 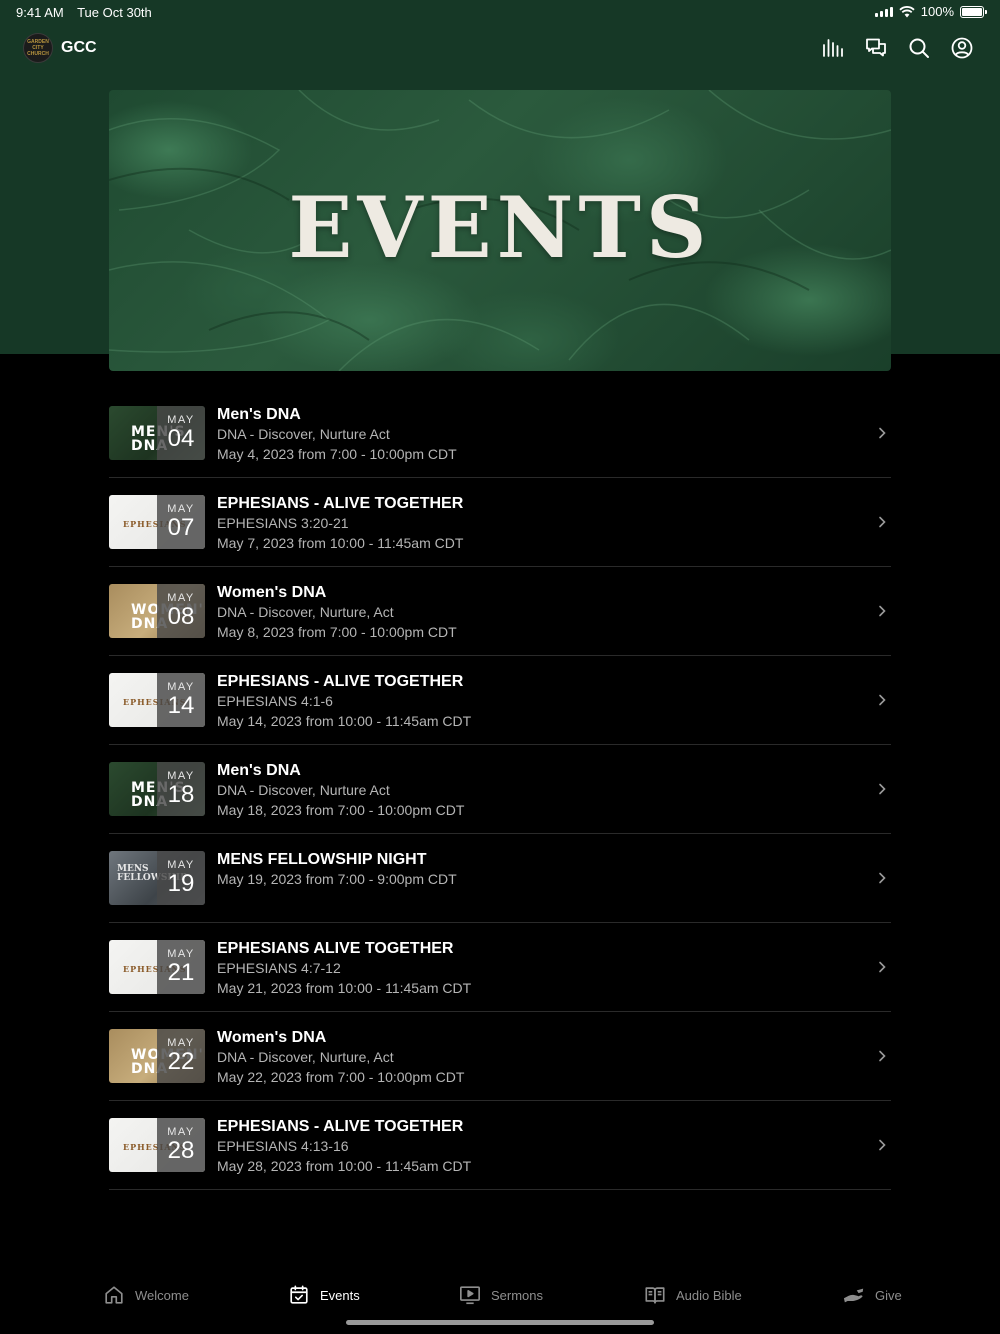 I want to click on account-icon, so click(x=962, y=48).